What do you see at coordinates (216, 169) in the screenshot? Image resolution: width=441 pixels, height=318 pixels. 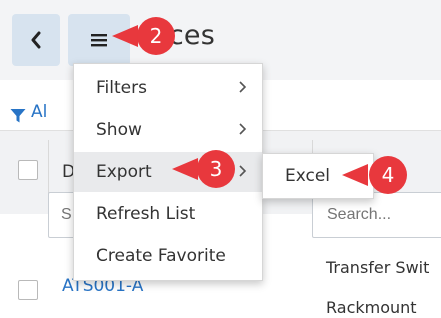 I see `callout-number: 3` at bounding box center [216, 169].